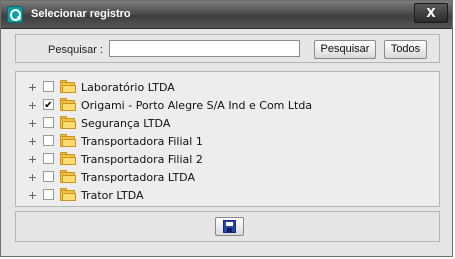 The height and width of the screenshot is (259, 455). I want to click on tree-node: Transportadora LTDA, so click(226, 177).